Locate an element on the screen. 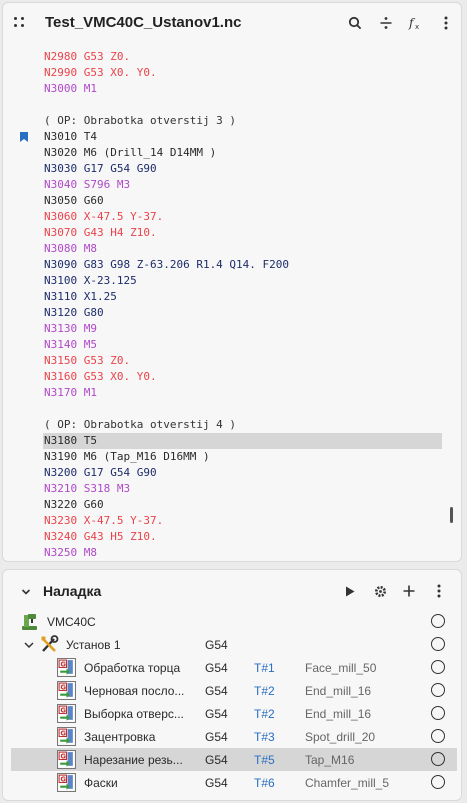 The height and width of the screenshot is (803, 467). code-line: N3120 G80 is located at coordinates (242, 313).